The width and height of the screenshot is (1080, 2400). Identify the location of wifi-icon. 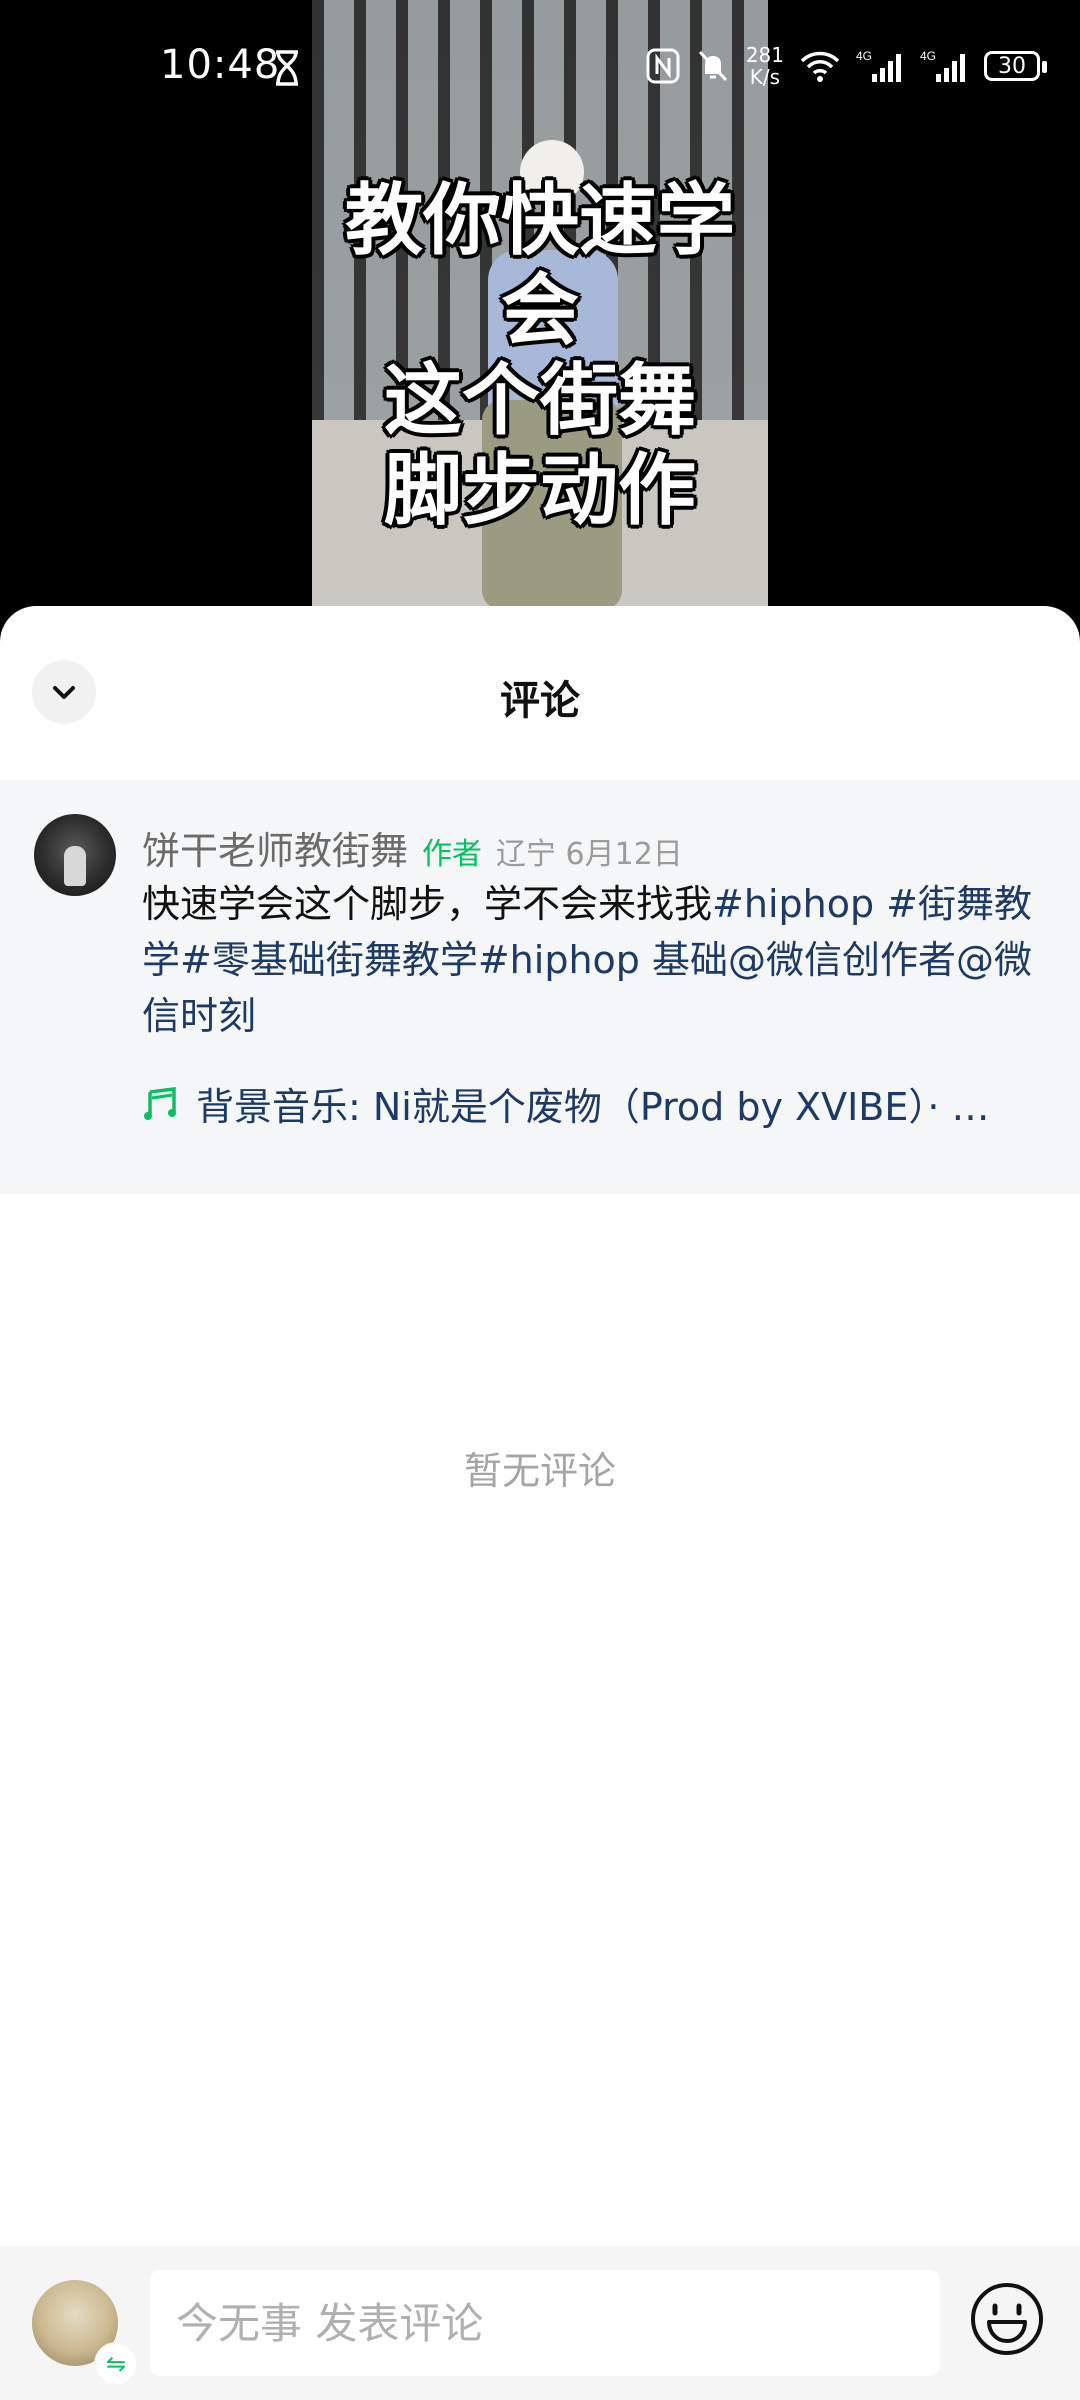
(820, 66).